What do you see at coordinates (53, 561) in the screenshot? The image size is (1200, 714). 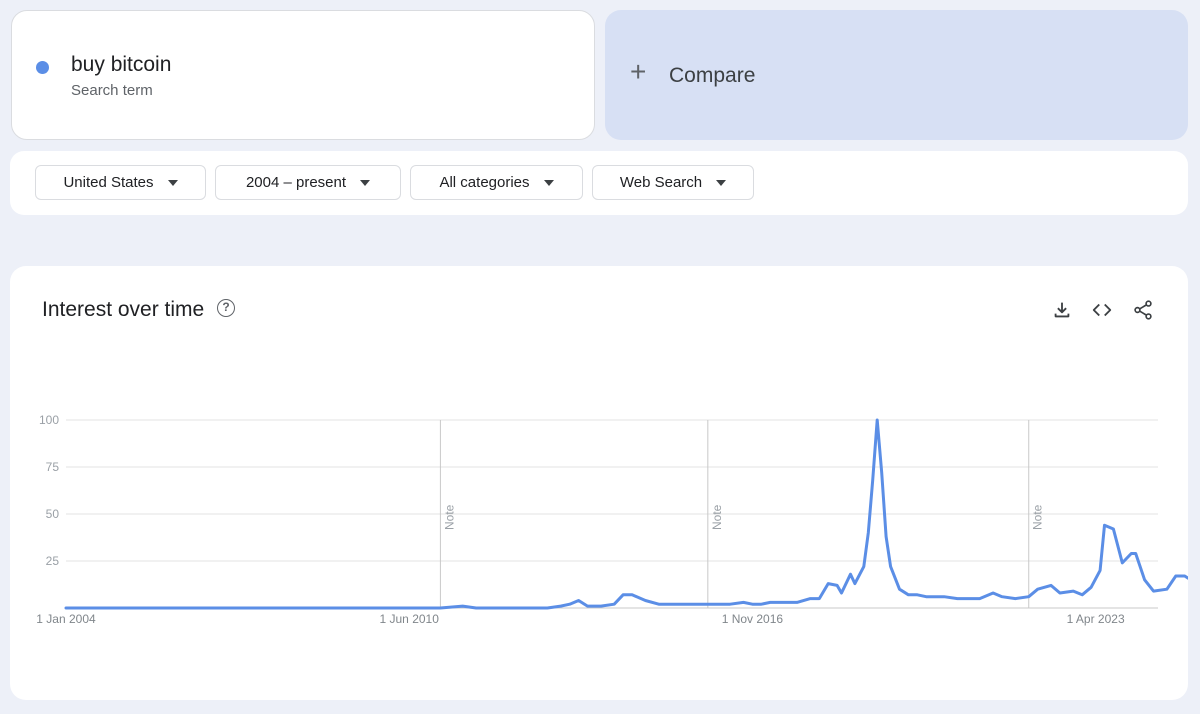 I see `y-tick-label: 25` at bounding box center [53, 561].